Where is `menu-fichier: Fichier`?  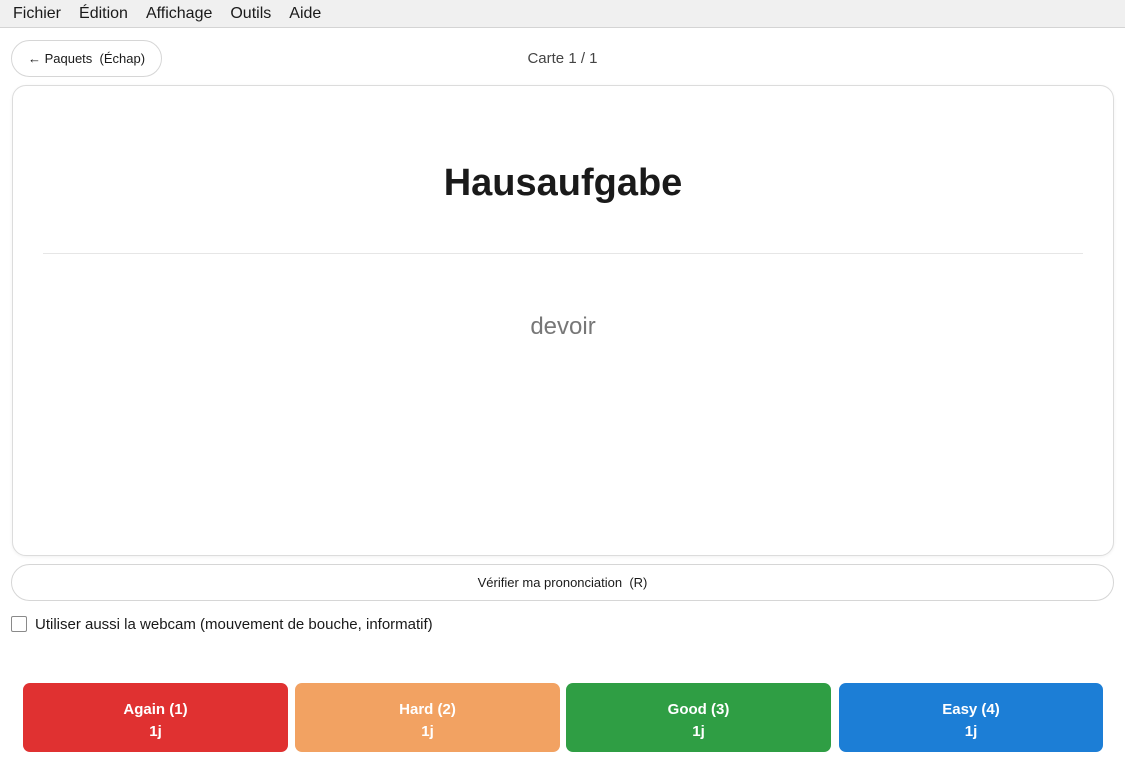
menu-fichier: Fichier is located at coordinates (37, 14).